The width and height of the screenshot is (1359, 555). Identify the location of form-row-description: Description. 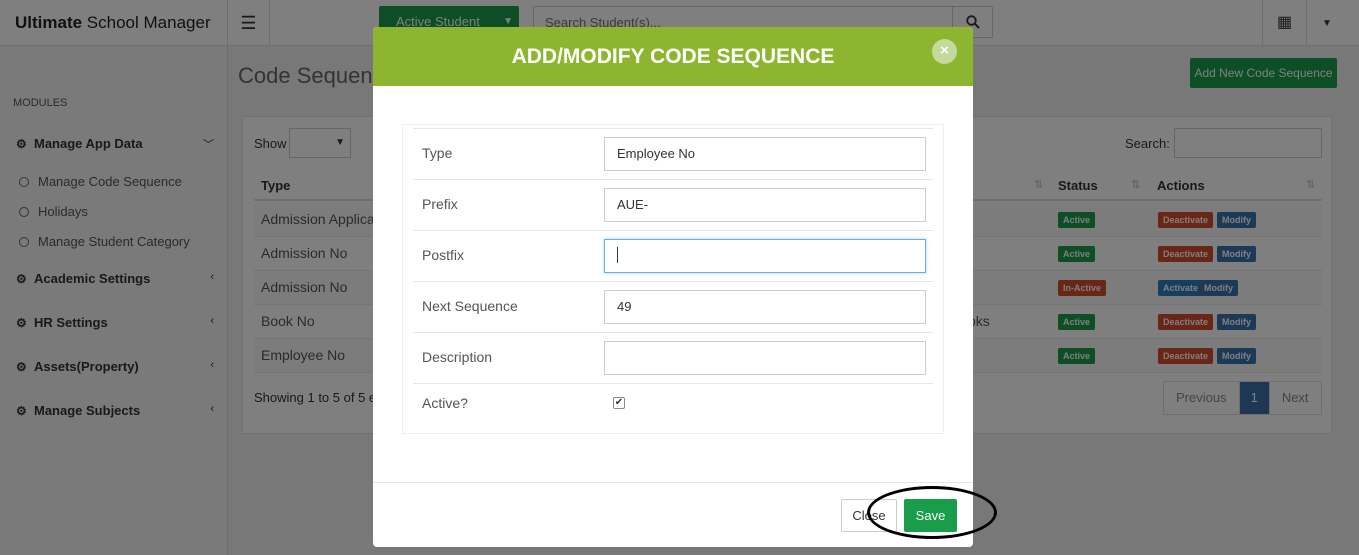
(673, 357).